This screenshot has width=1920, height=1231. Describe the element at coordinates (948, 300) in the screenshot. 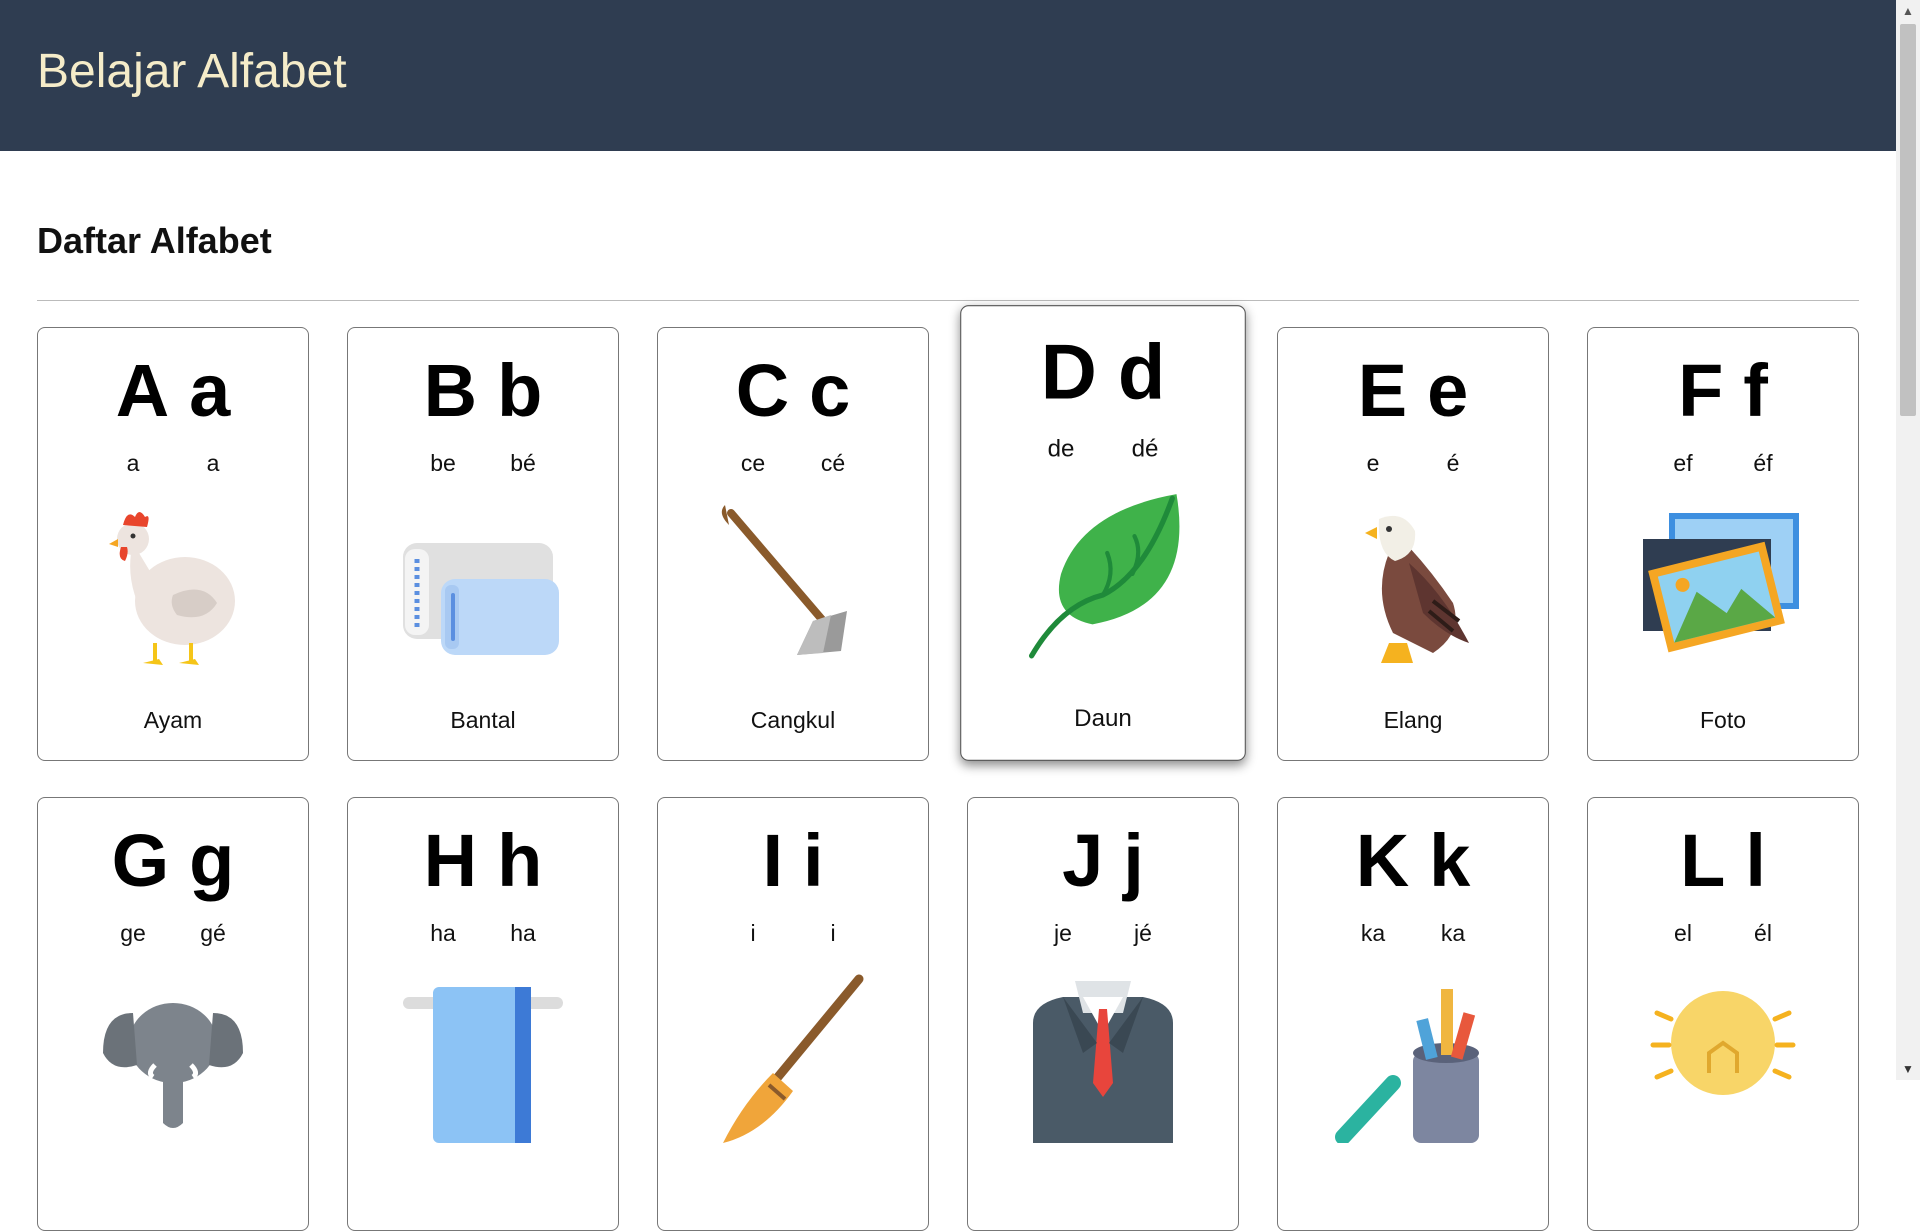

I see `divider` at that location.